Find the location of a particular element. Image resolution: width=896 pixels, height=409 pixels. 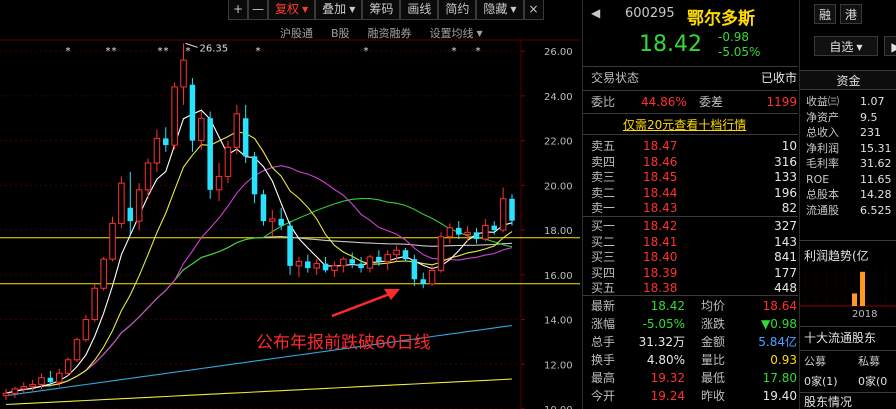

bid-level-row: 买二 18.41 143 is located at coordinates (694, 241).